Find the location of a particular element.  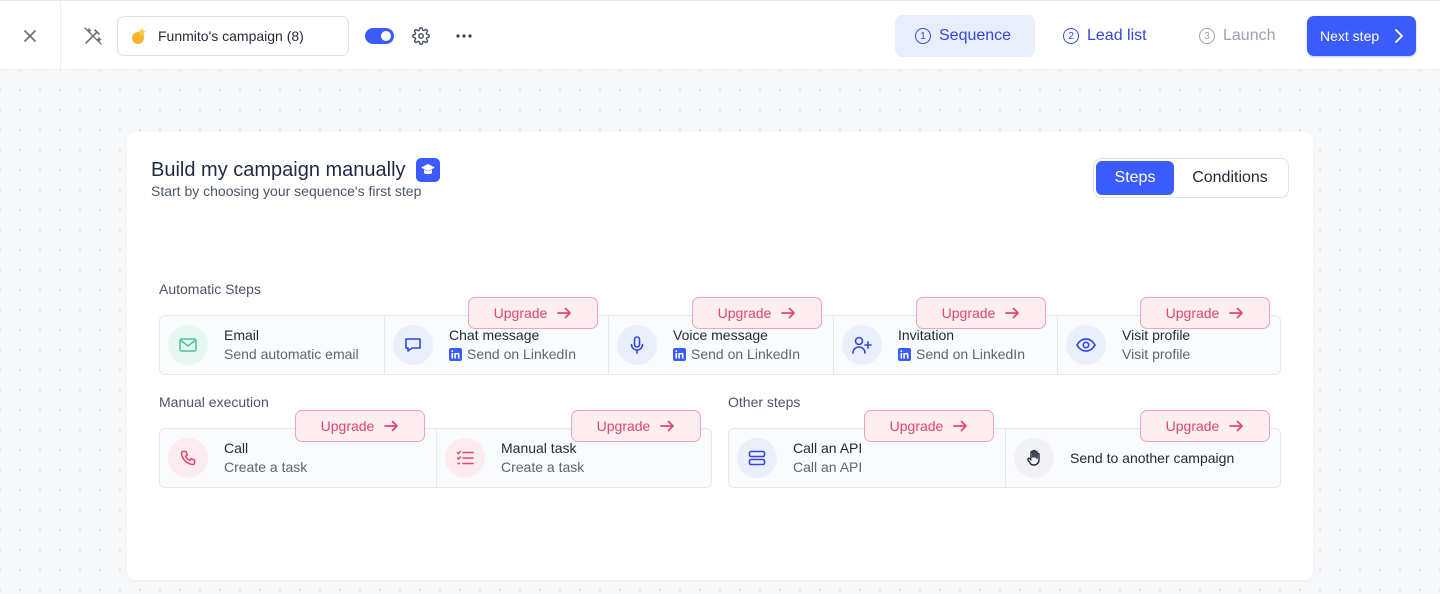

next-step-button: Next step is located at coordinates (1361, 36).